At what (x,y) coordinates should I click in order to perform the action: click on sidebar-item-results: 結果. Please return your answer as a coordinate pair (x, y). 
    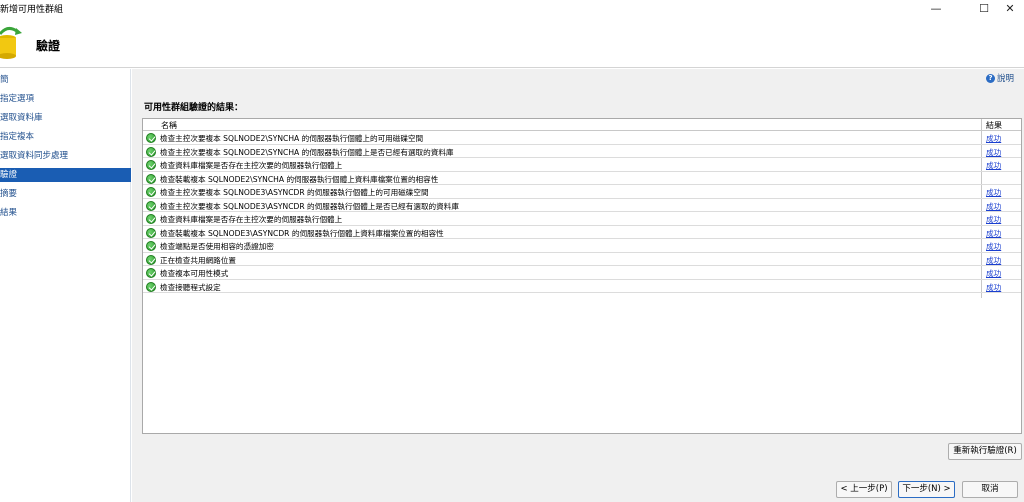
    Looking at the image, I should click on (65, 213).